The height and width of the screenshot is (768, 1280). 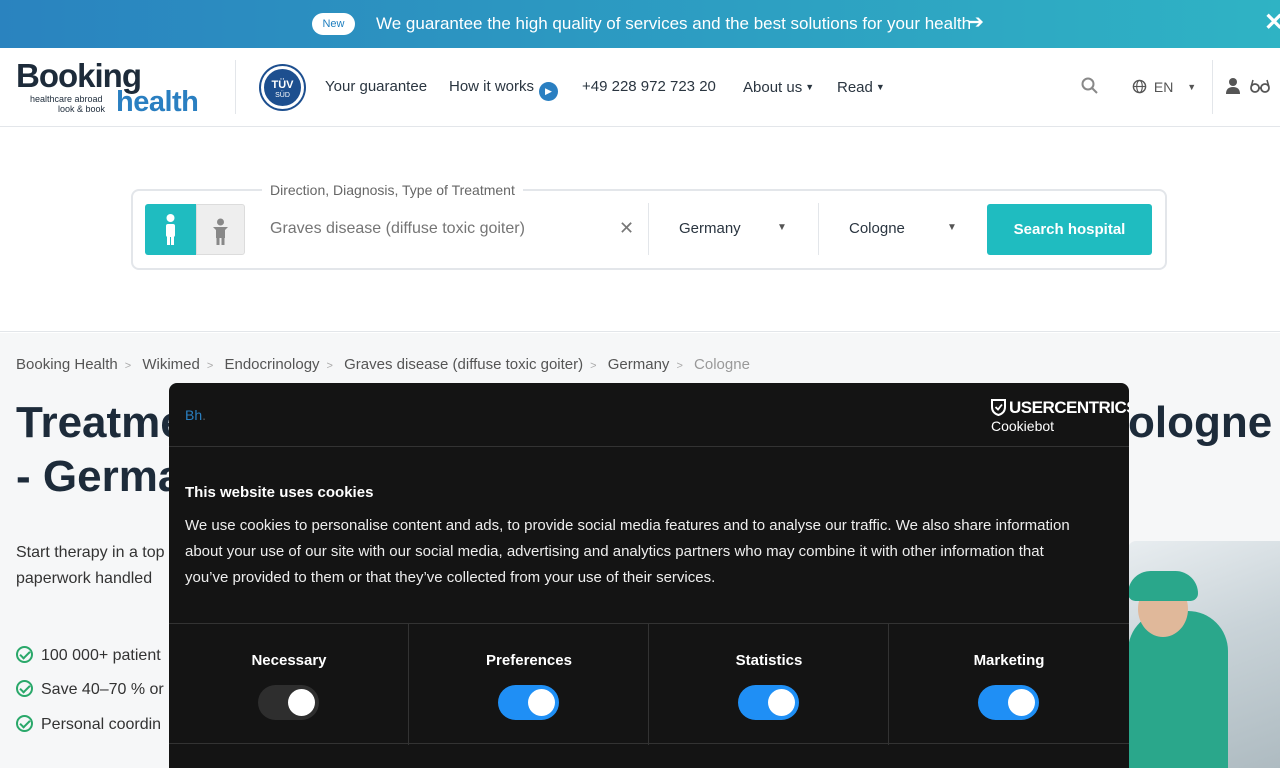 What do you see at coordinates (279, 492) in the screenshot?
I see `cookie-title: This website uses cookies` at bounding box center [279, 492].